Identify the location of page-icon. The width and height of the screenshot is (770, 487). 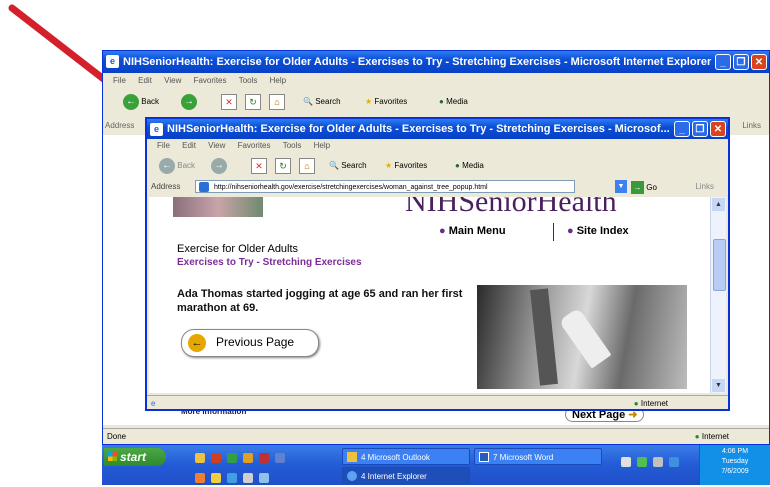
(204, 187).